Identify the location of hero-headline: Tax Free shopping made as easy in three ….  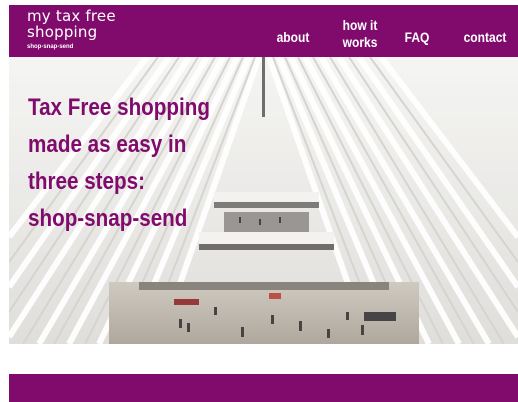
(119, 163).